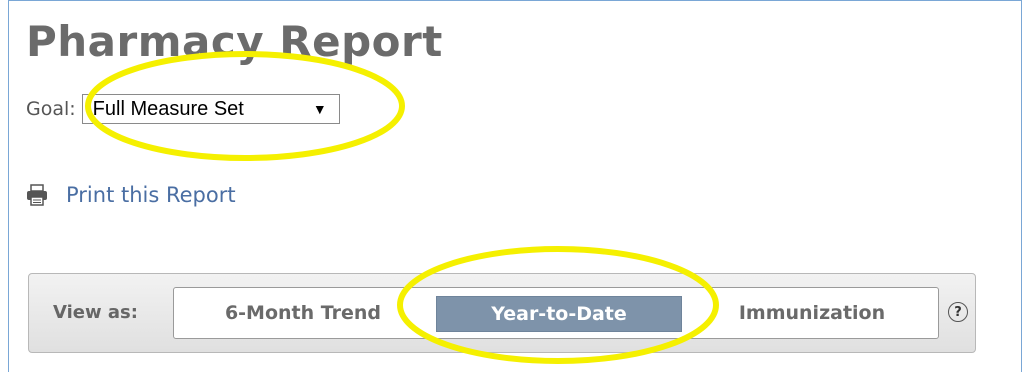 This screenshot has width=1030, height=372. I want to click on tab-immunization: Immunization, so click(812, 313).